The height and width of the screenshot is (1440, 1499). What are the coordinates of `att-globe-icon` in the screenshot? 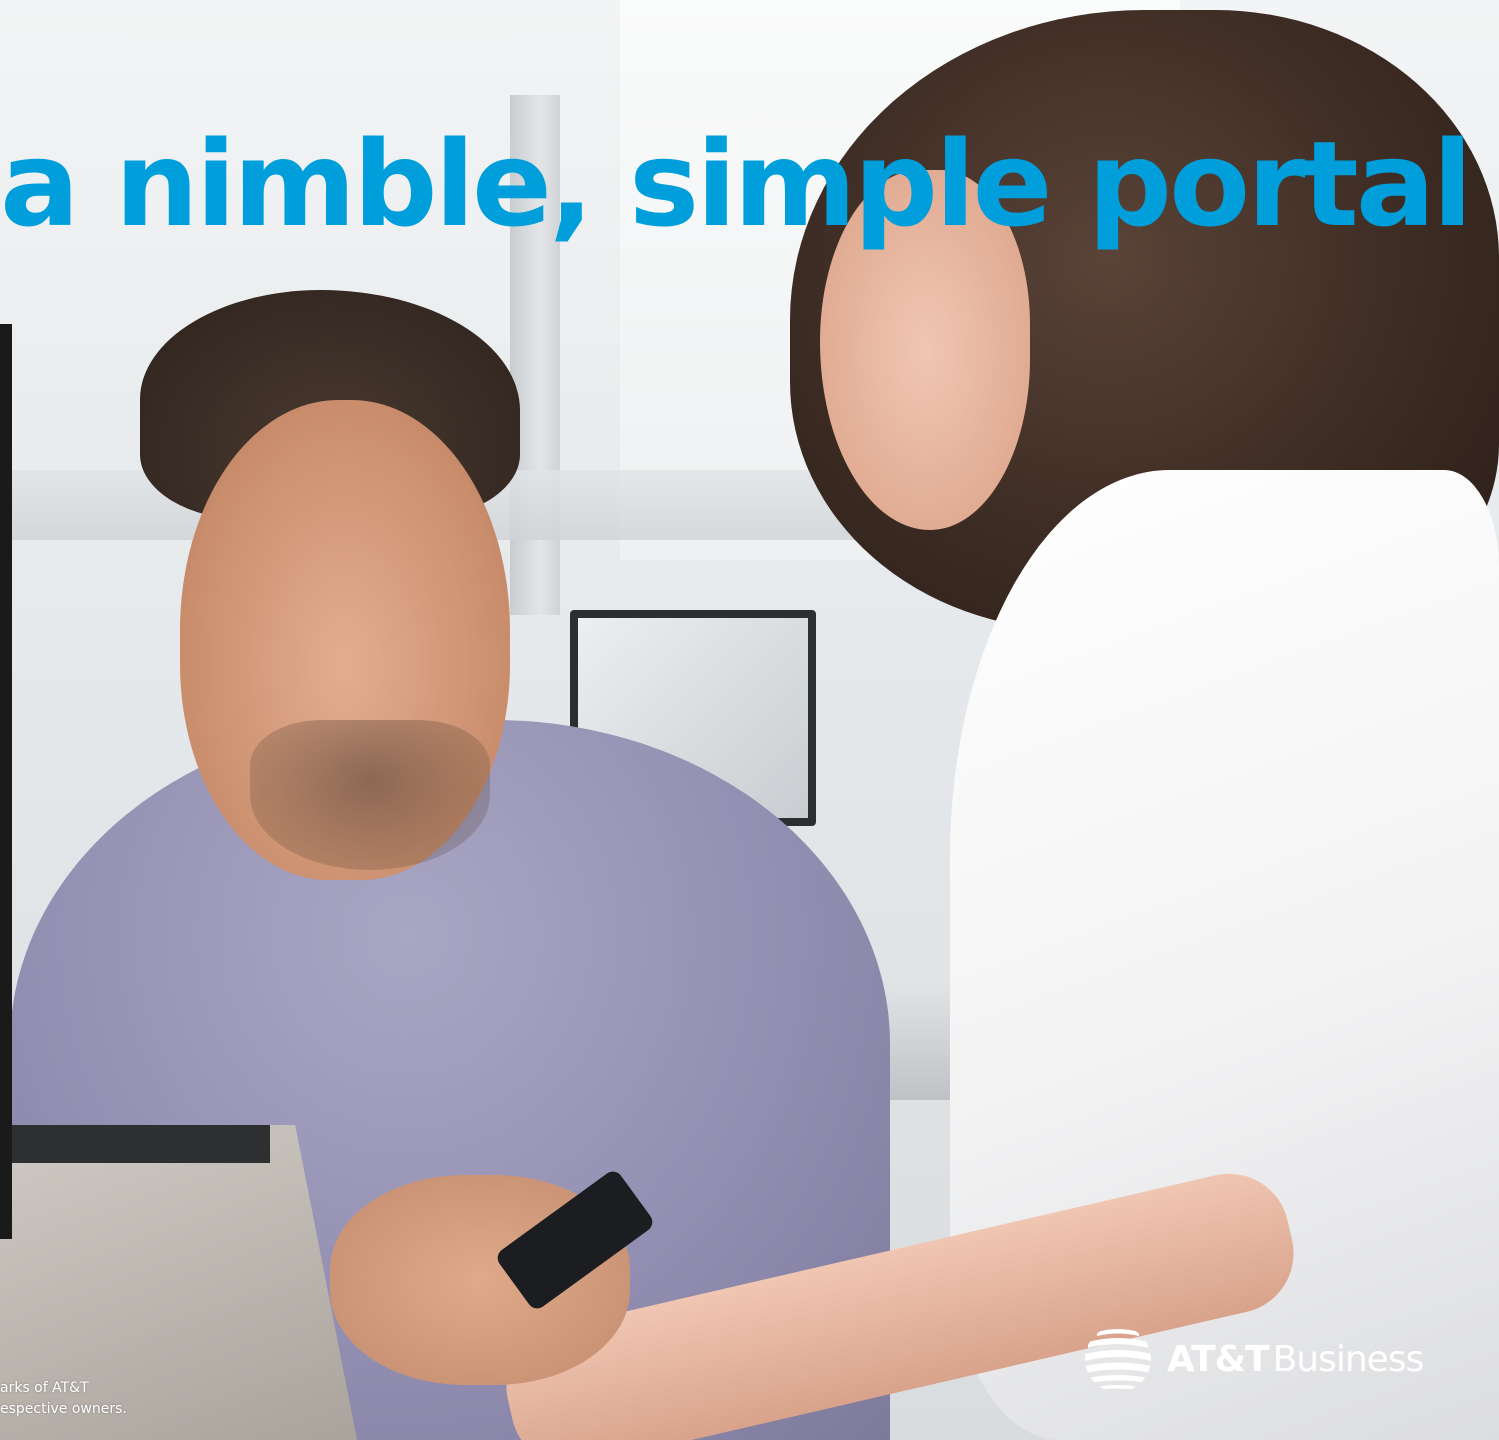 It's located at (1118, 1359).